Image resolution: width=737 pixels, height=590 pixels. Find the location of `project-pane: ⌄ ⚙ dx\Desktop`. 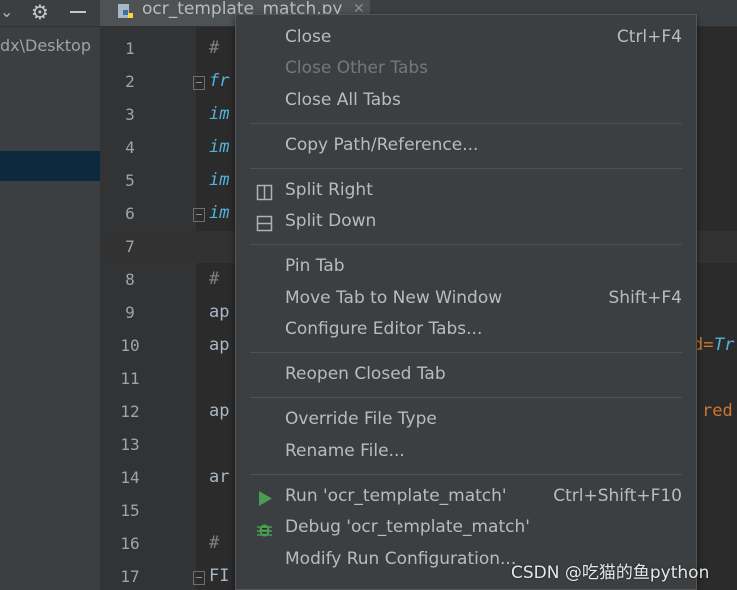

project-pane: ⌄ ⚙ dx\Desktop is located at coordinates (50, 295).